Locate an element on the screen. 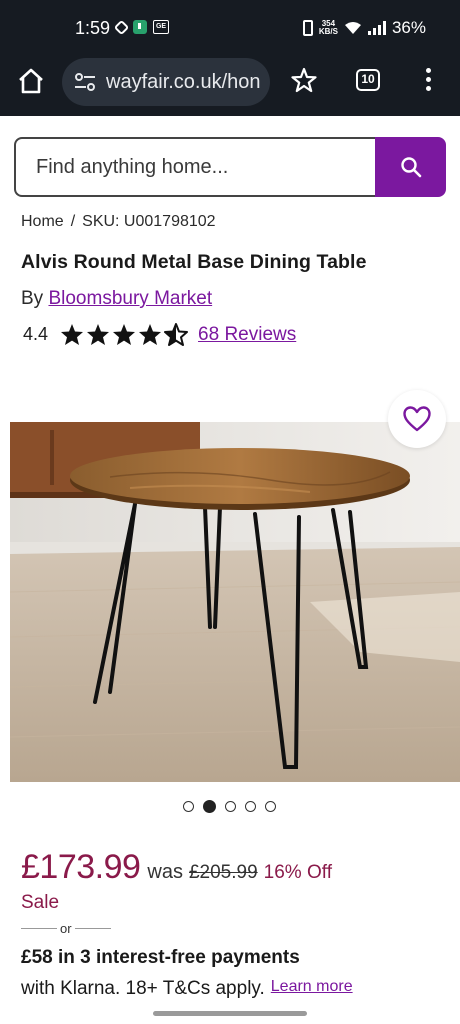  search-bar is located at coordinates (230, 167).